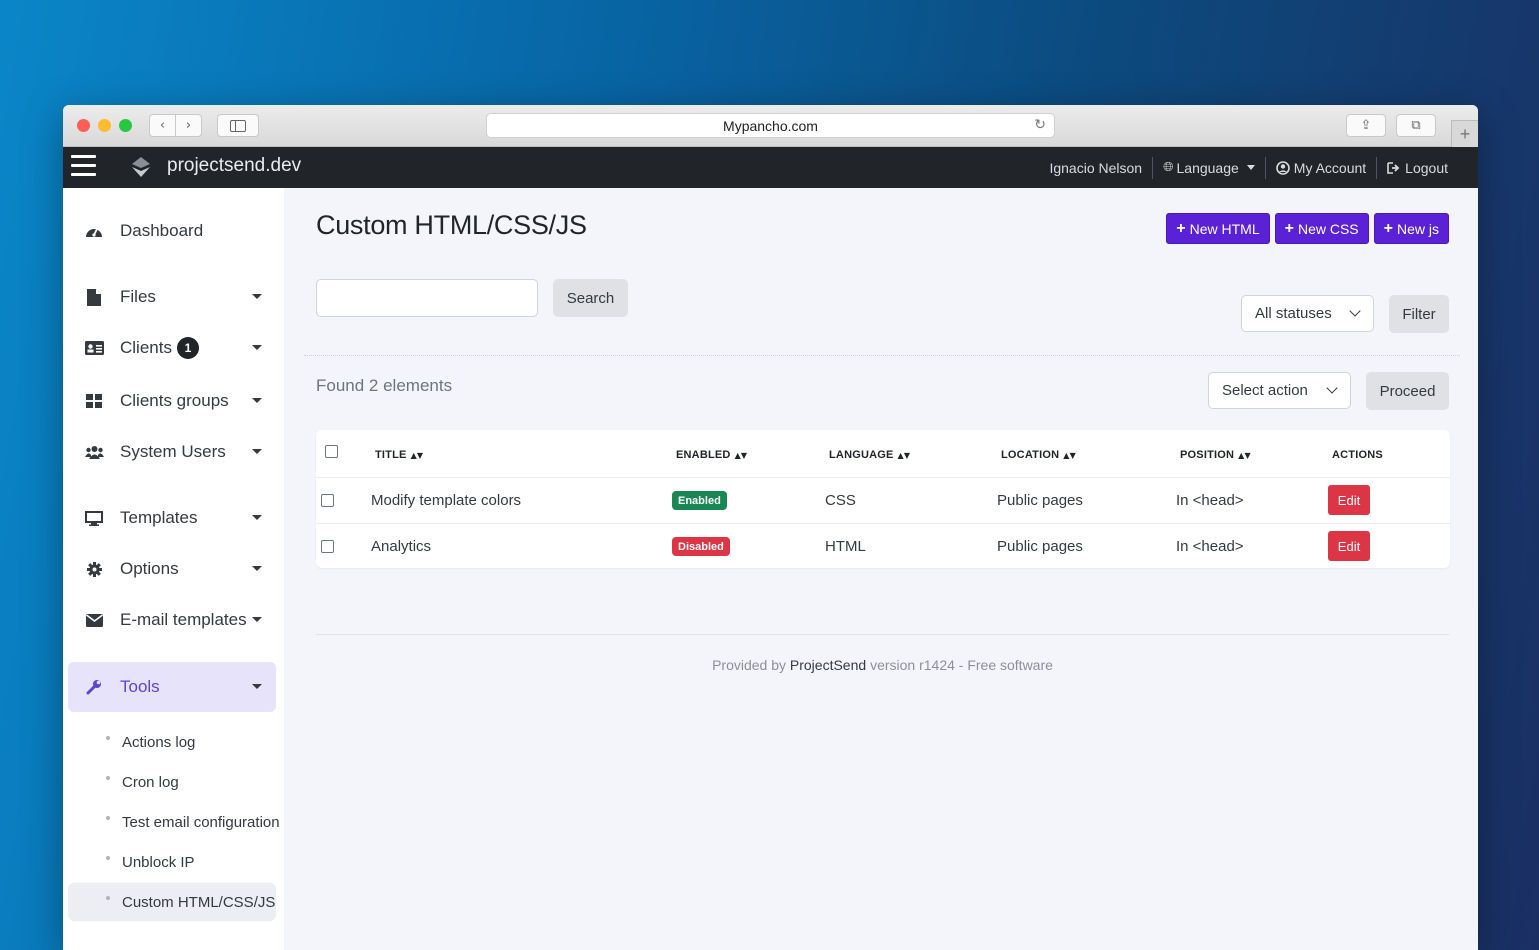 The width and height of the screenshot is (1539, 950). What do you see at coordinates (238, 125) in the screenshot?
I see `sidebar-toggle-icon` at bounding box center [238, 125].